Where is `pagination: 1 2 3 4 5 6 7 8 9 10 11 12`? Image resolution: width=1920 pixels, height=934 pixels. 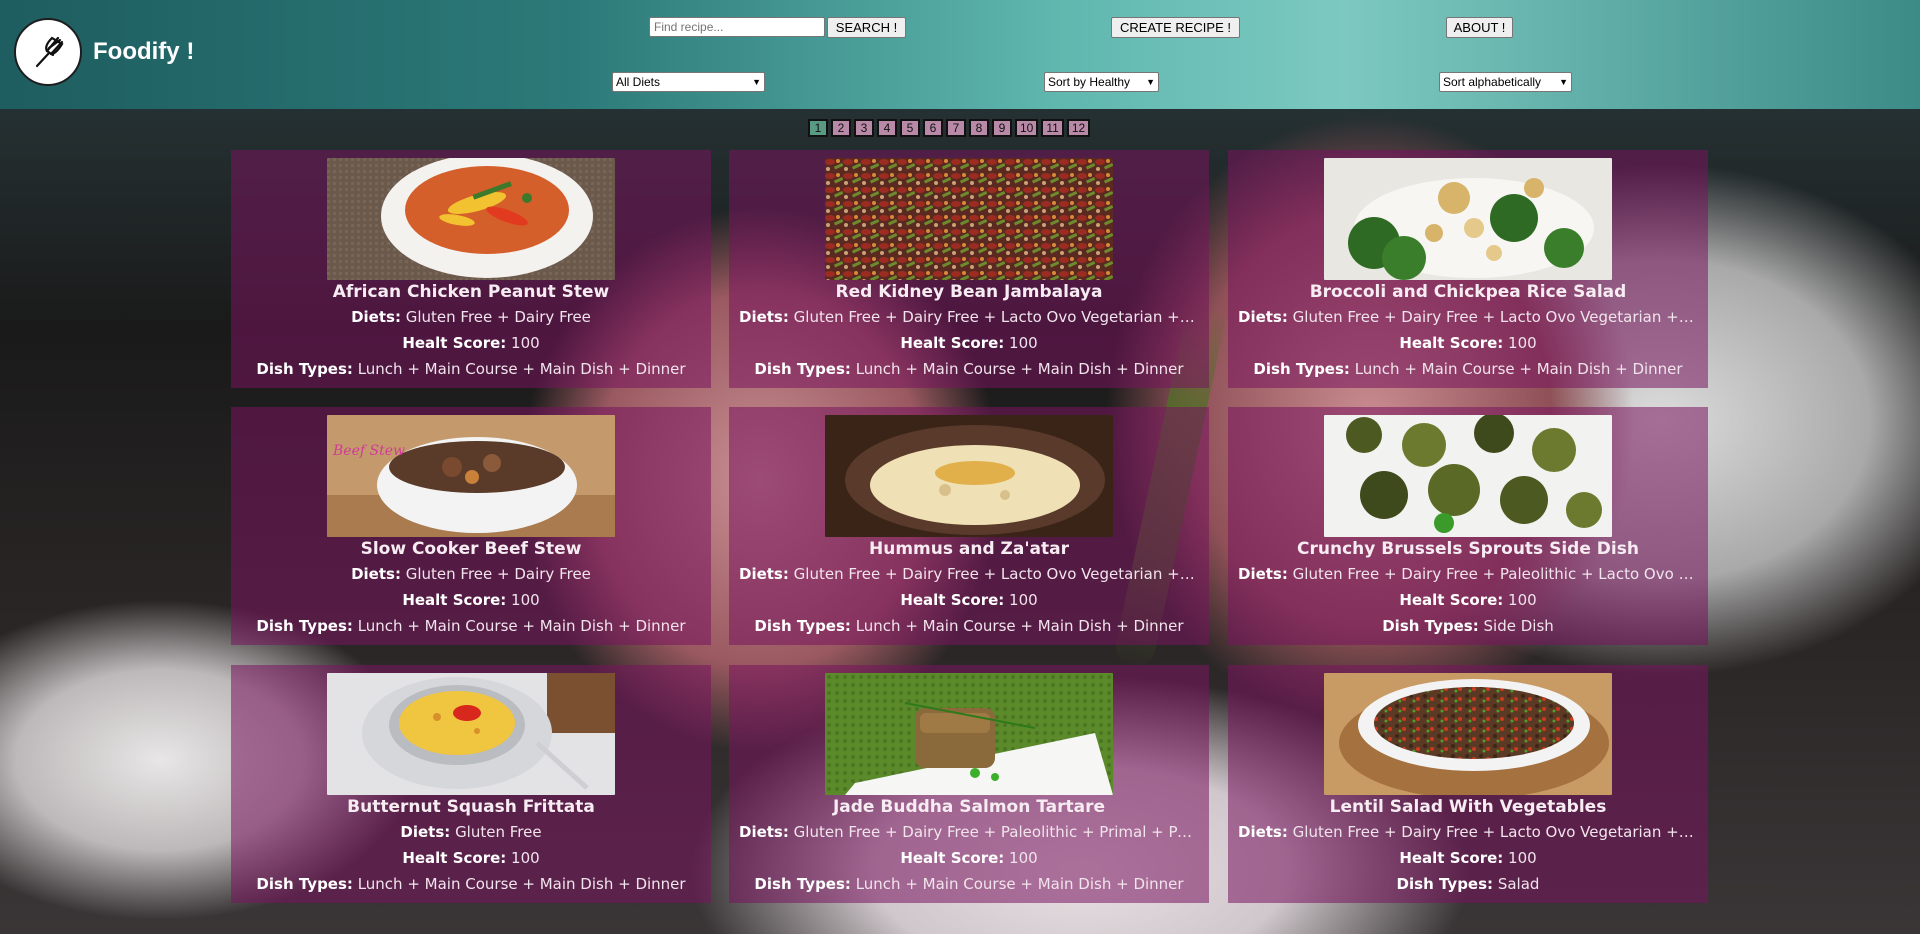
pagination: 1 2 3 4 5 6 7 8 9 10 11 12 is located at coordinates (949, 128).